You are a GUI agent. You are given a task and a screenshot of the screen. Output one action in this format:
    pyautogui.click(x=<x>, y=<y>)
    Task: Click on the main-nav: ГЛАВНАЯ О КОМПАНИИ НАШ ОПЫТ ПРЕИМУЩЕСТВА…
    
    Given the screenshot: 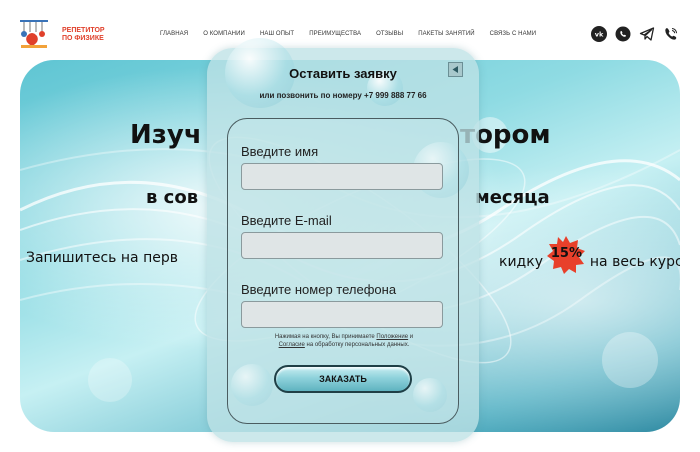 What is the action you would take?
    pyautogui.click(x=355, y=34)
    